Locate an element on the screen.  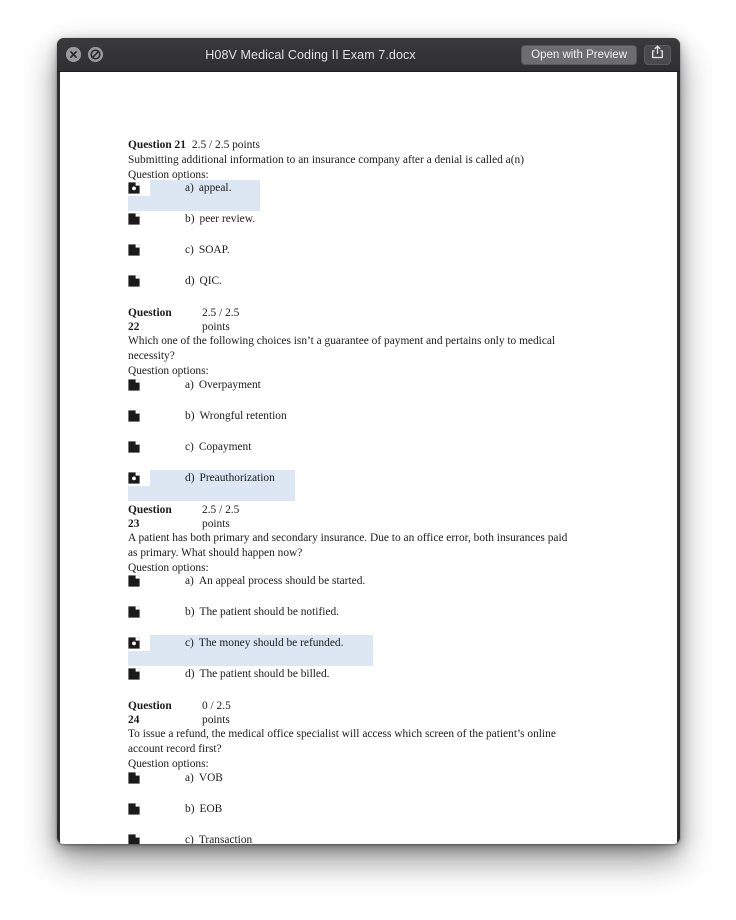
question-number-digits: 22 is located at coordinates (134, 327).